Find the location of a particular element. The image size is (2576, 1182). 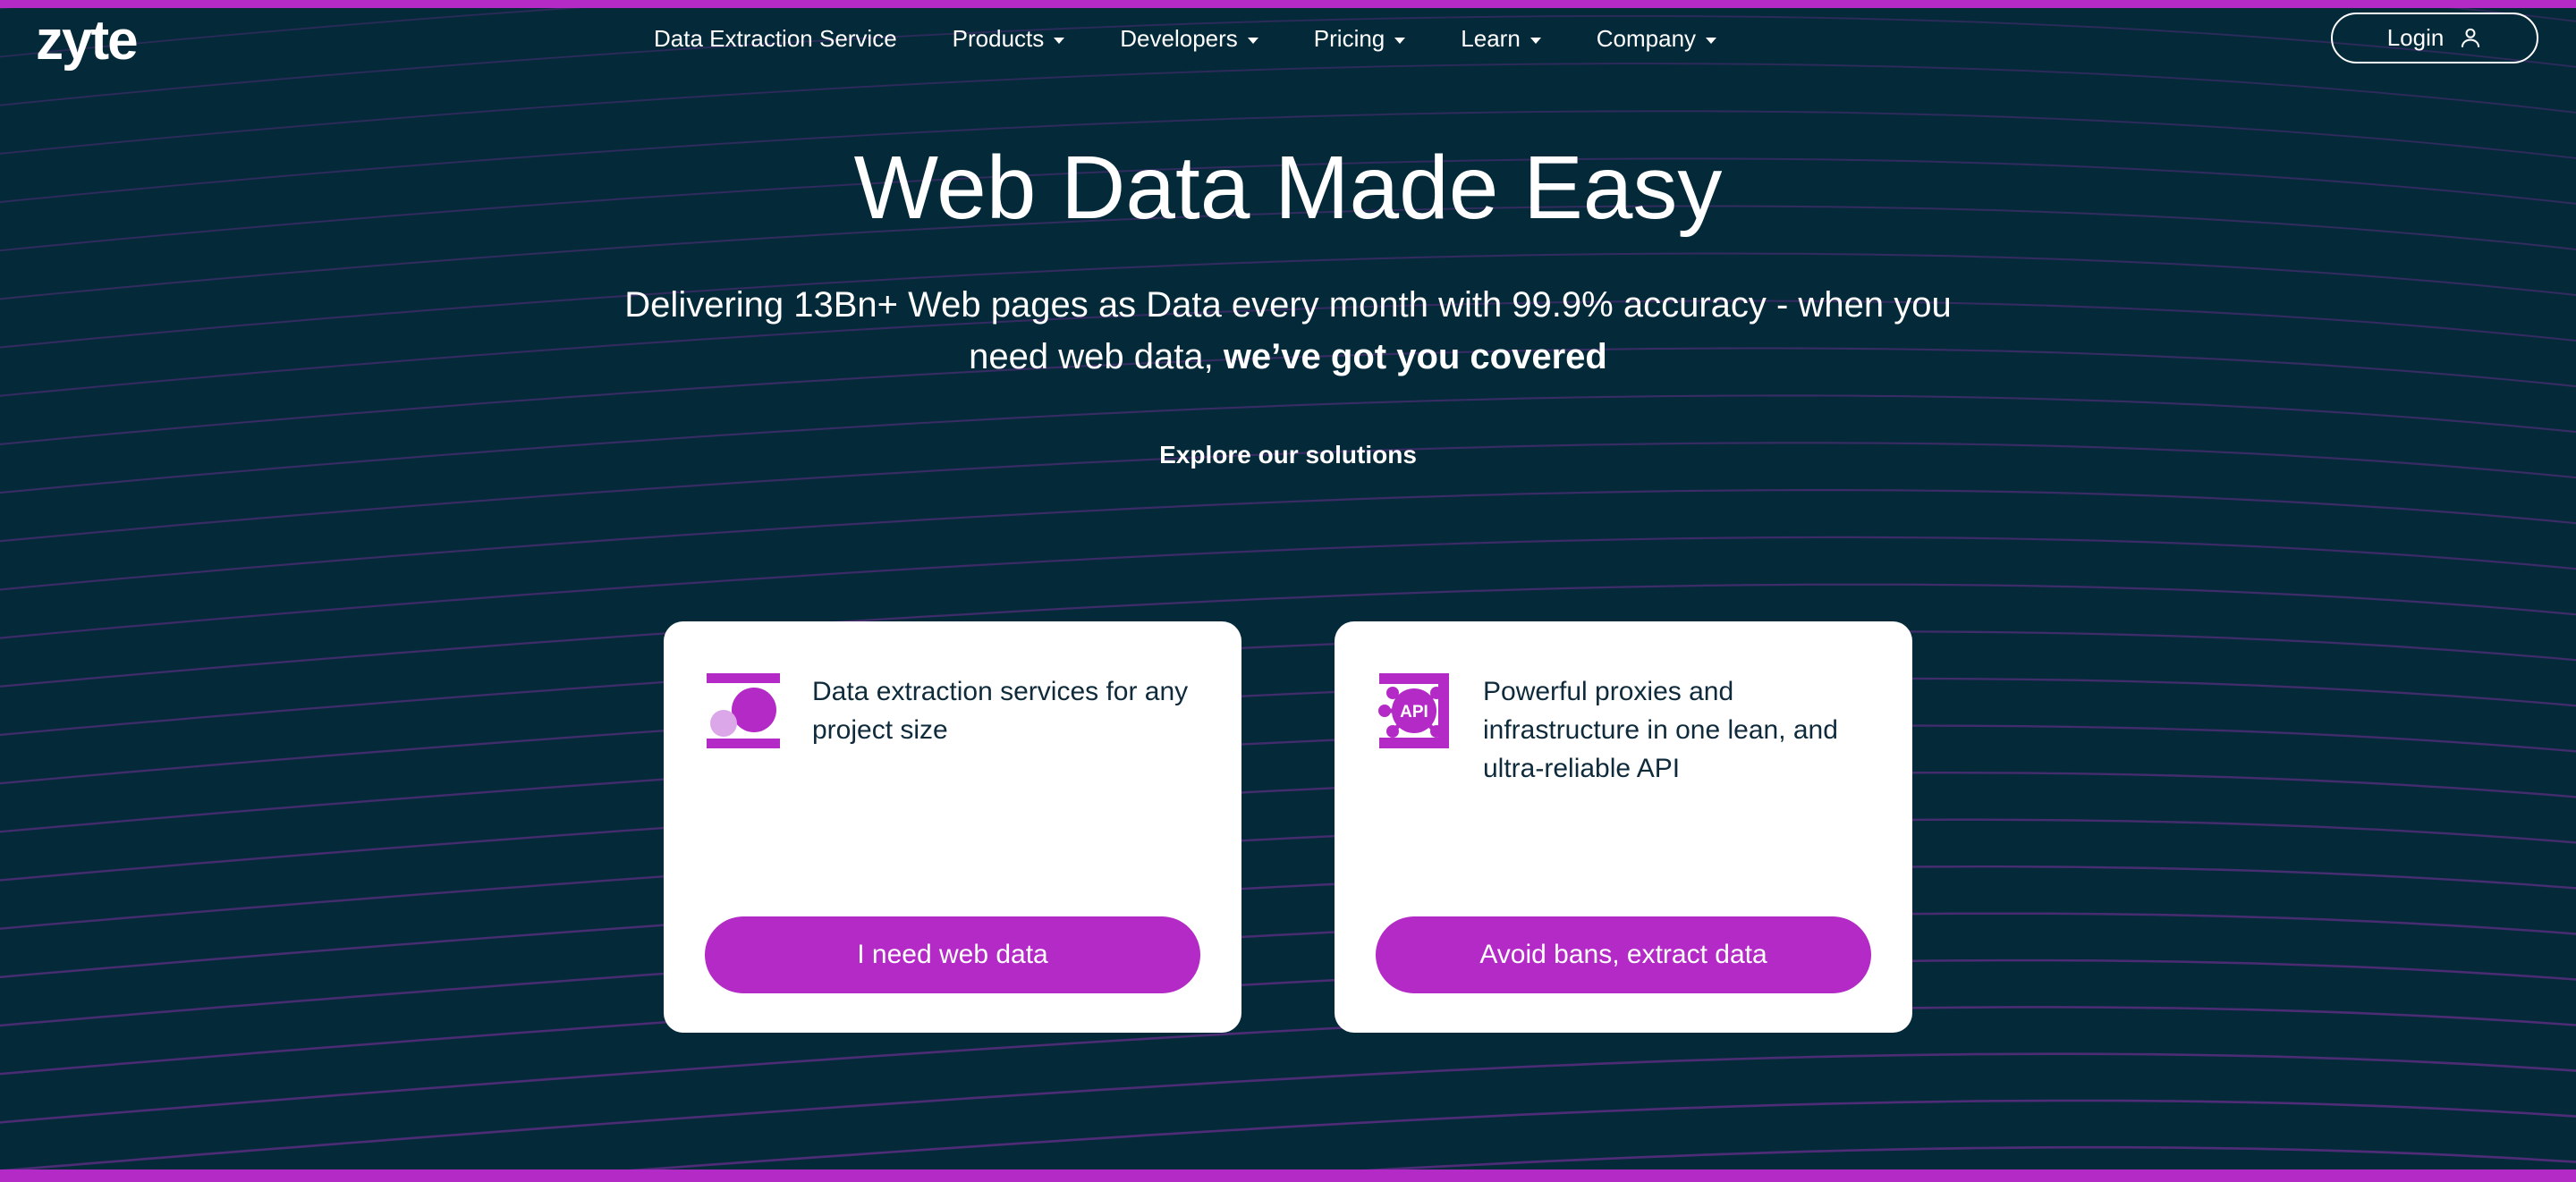

nav-item-label: Products is located at coordinates (998, 38).